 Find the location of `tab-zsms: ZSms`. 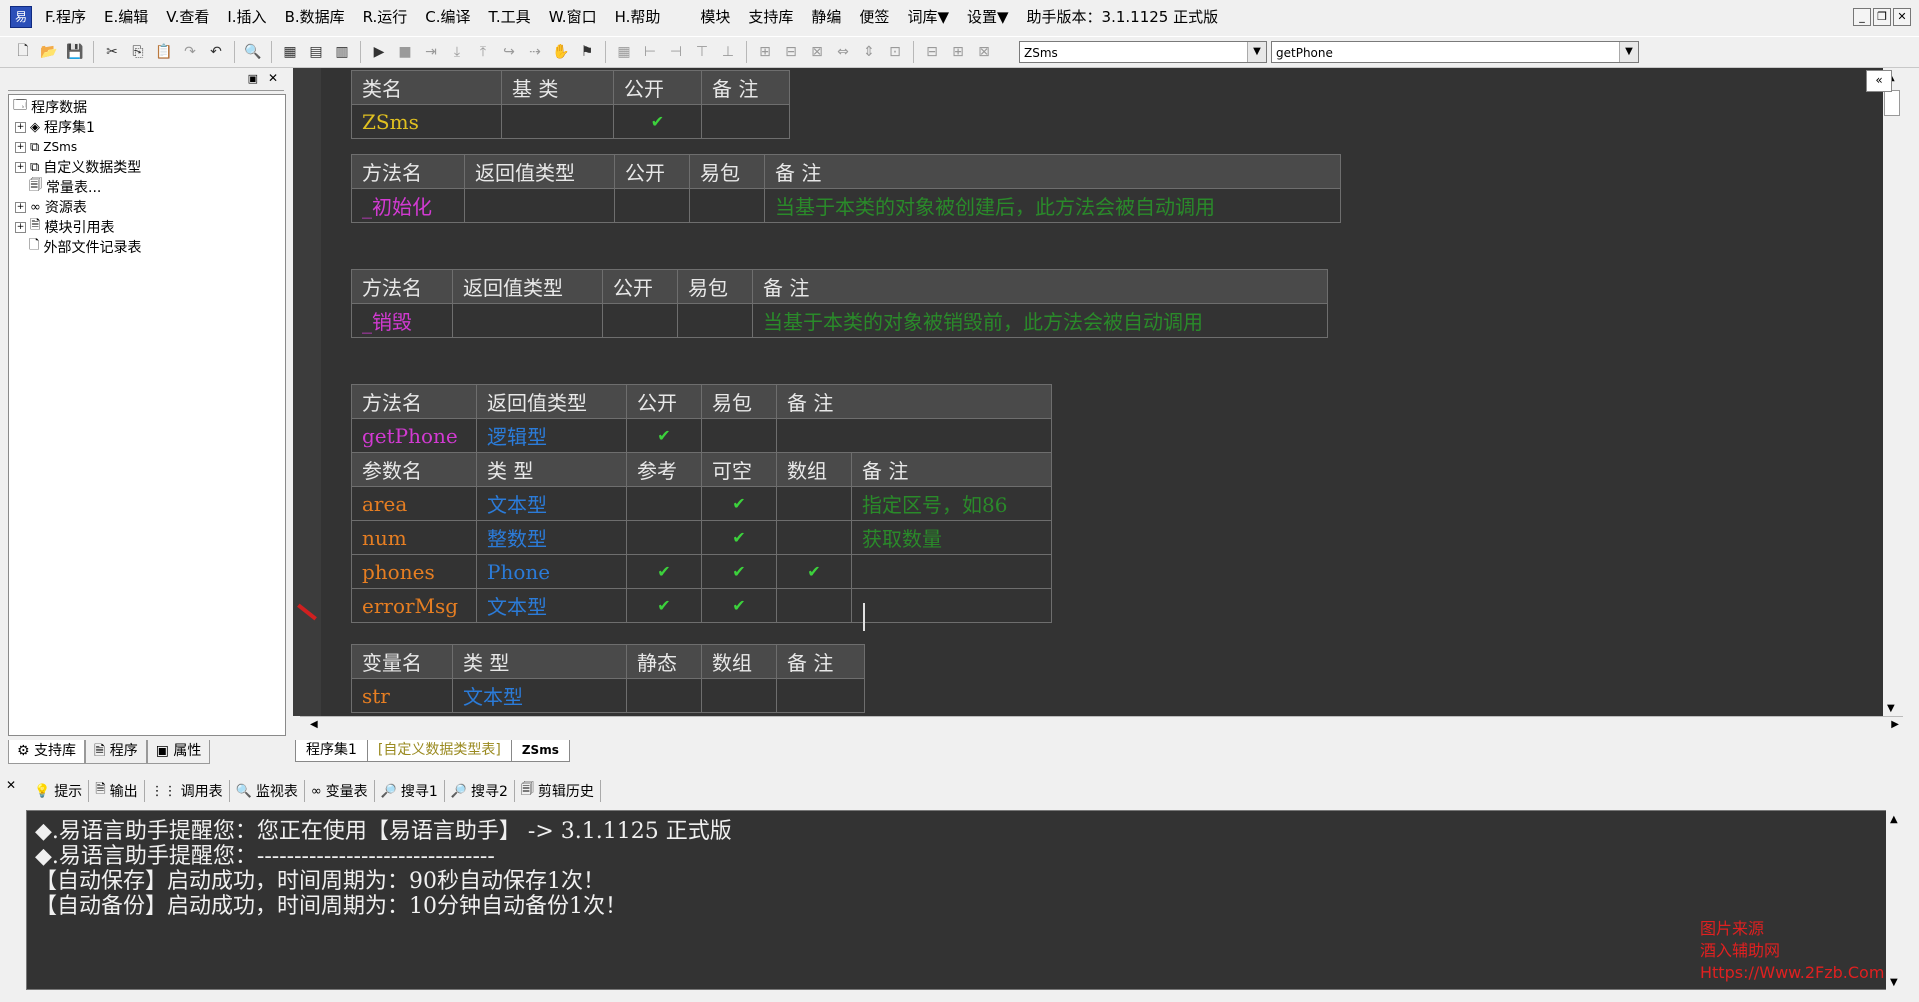

tab-zsms: ZSms is located at coordinates (540, 751).